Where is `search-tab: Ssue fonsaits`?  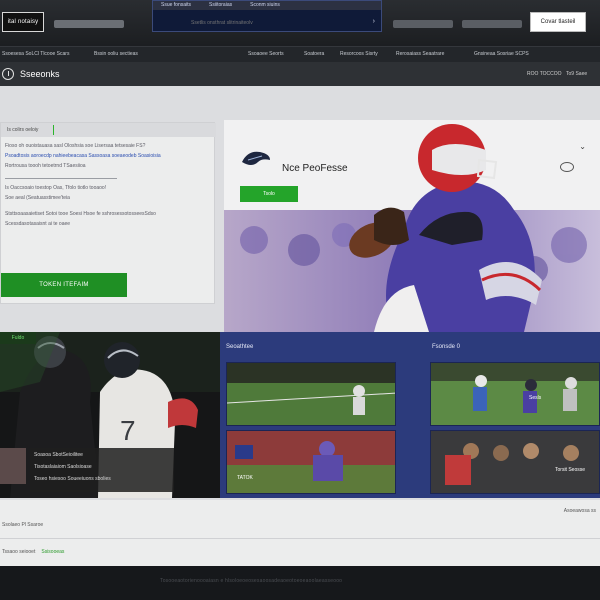 search-tab: Ssue fonsaits is located at coordinates (176, 5).